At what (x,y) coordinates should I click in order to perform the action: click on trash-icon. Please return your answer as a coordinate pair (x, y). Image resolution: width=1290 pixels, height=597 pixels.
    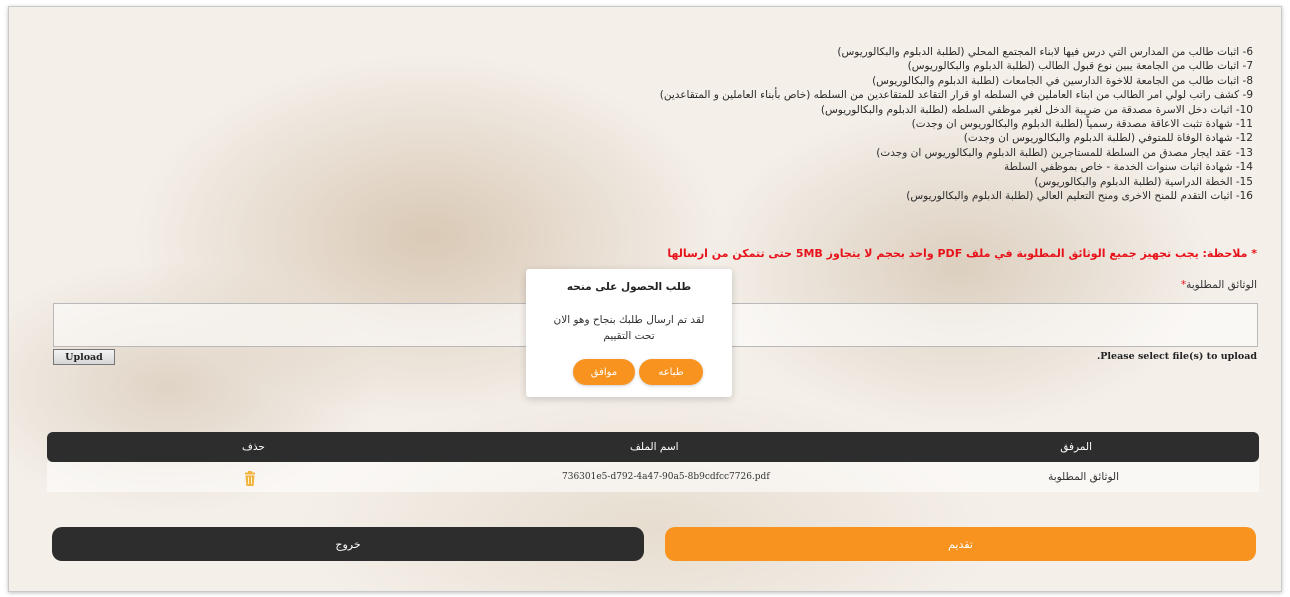
    Looking at the image, I should click on (250, 478).